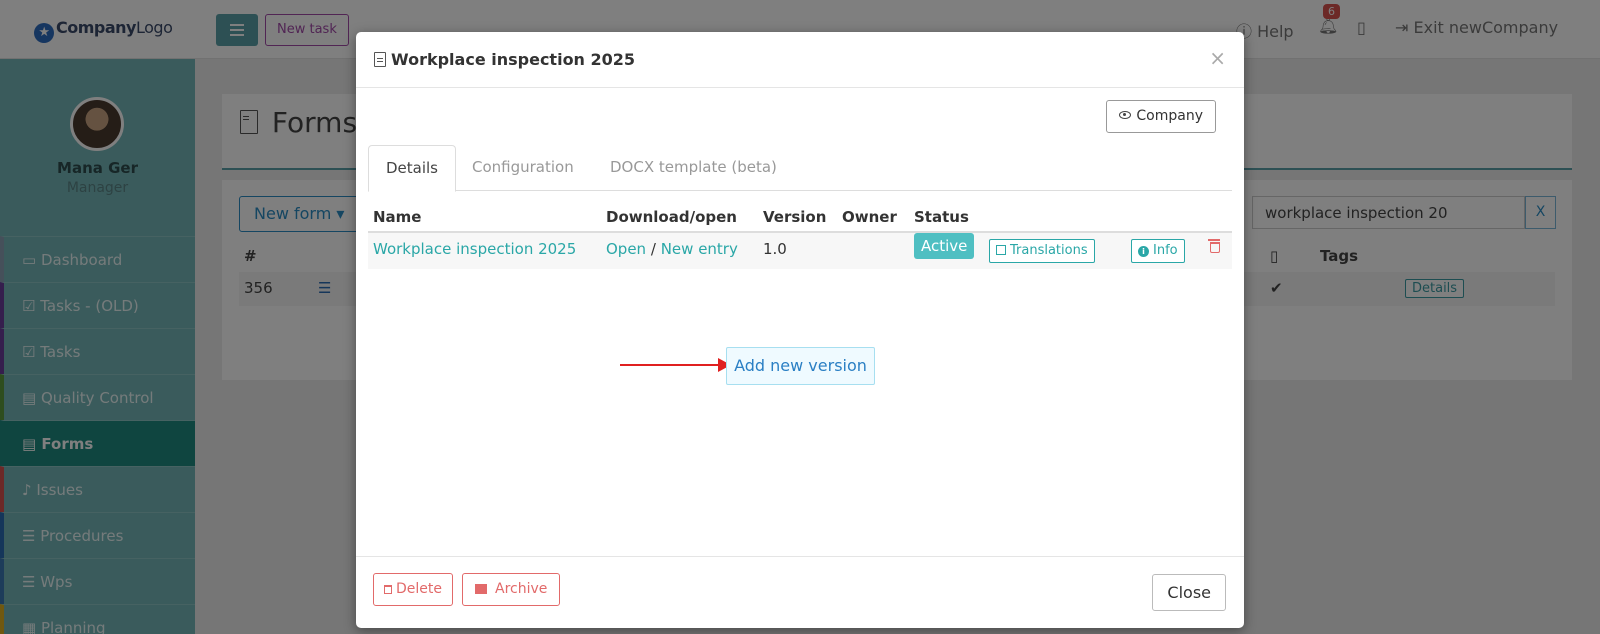 The height and width of the screenshot is (634, 1600). I want to click on tab-configuration: Configuration, so click(523, 168).